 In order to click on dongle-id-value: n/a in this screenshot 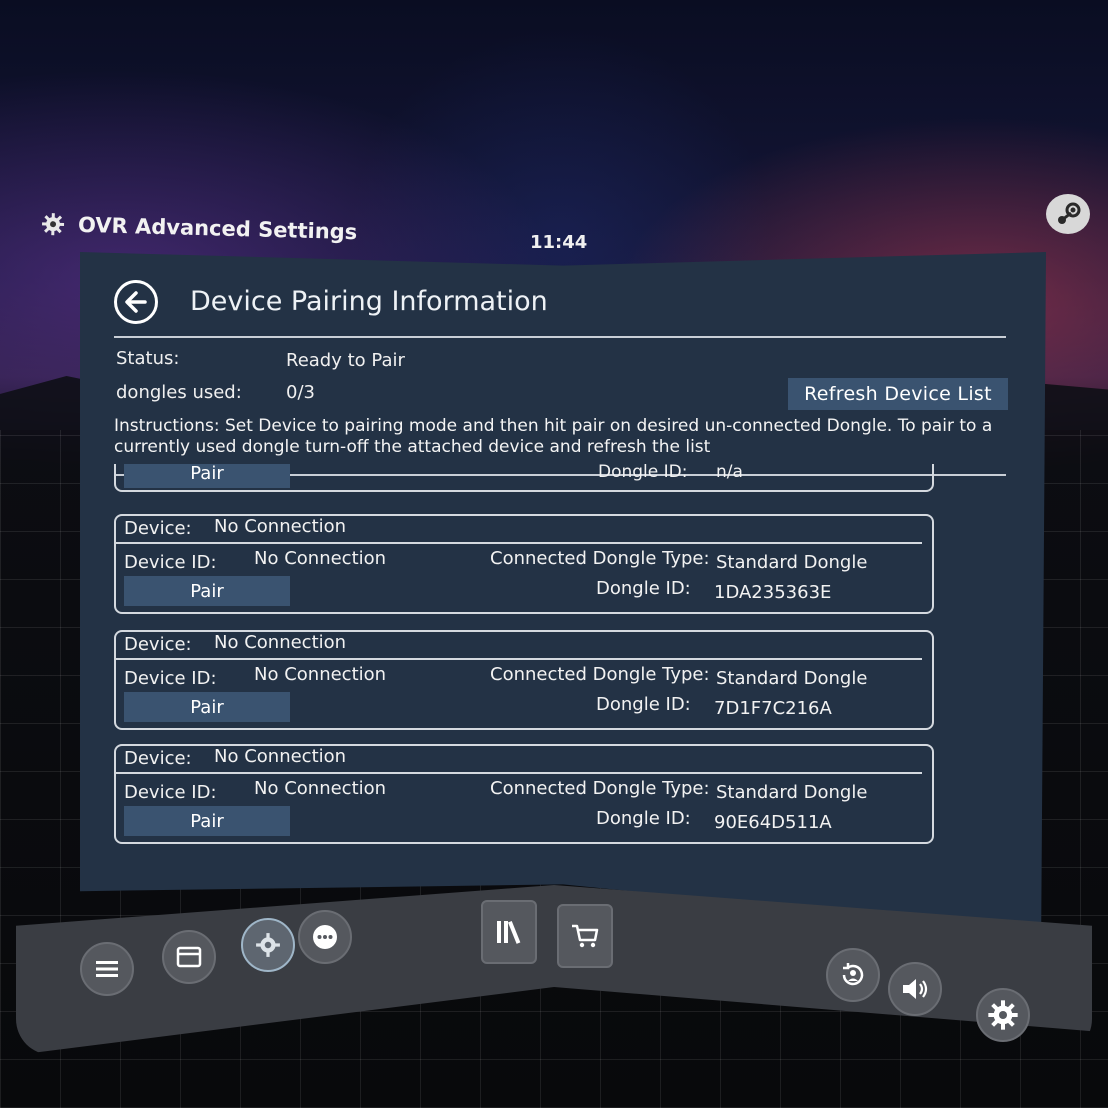, I will do `click(729, 473)`.